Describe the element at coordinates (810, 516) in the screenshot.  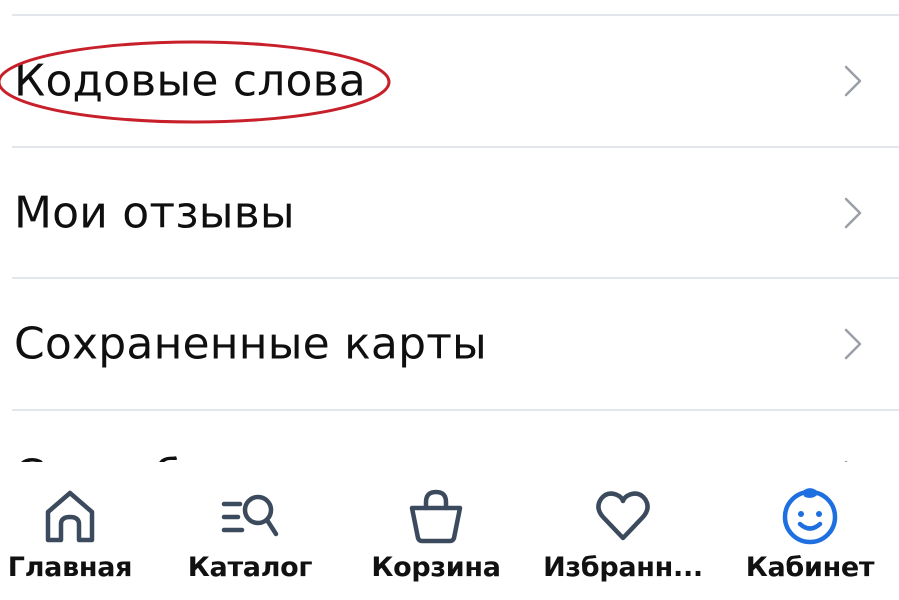
I see `profile-face-icon` at that location.